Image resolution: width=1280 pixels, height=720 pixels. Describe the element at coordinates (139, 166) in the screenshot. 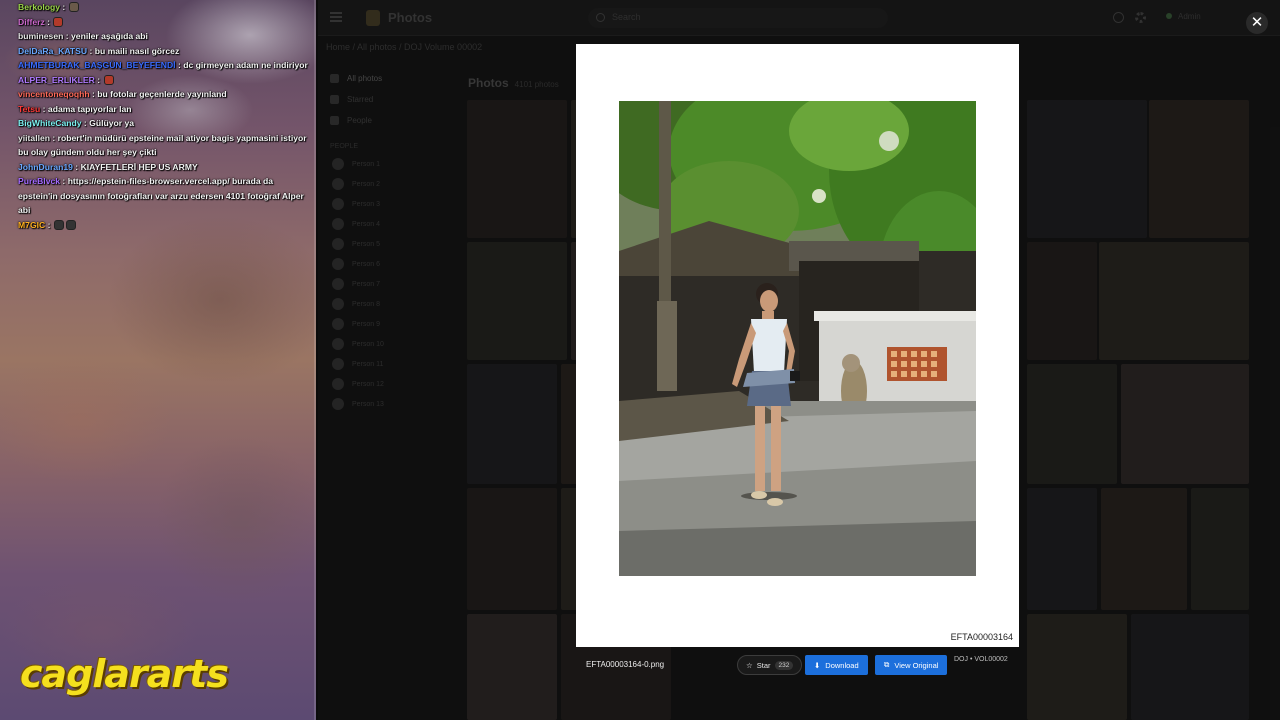

I see `chat-text: KIAYFETLERİ HEP US ARMY` at that location.